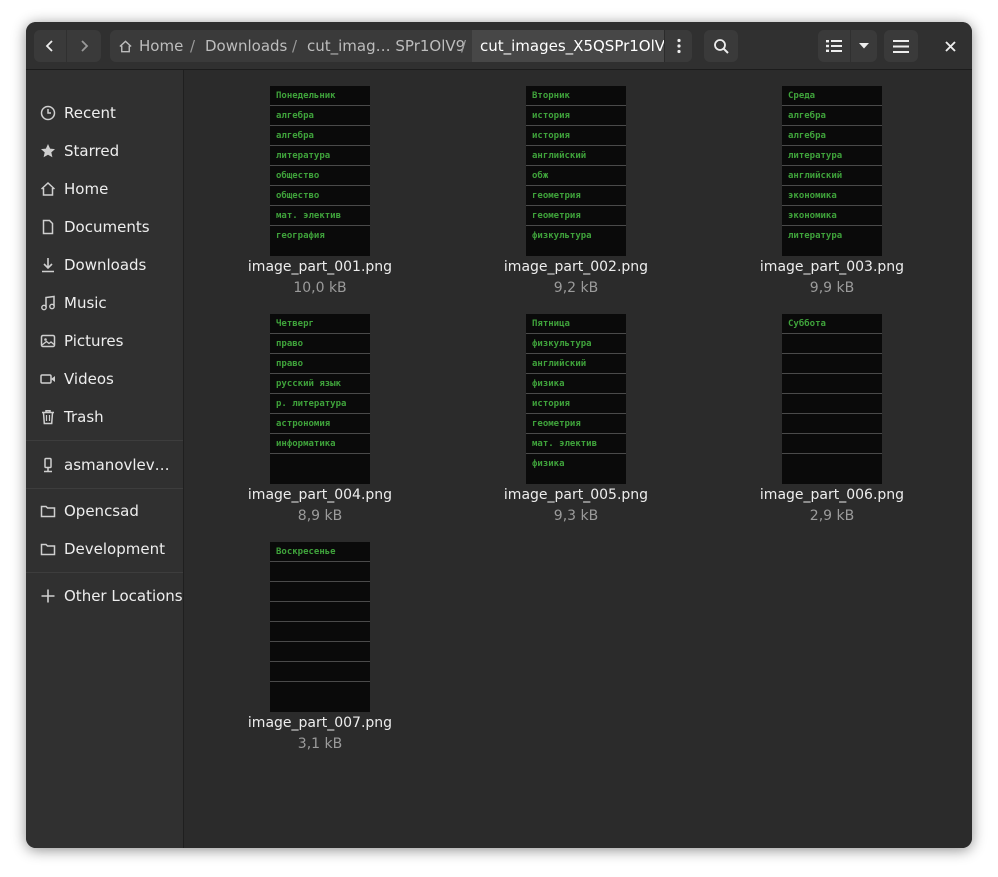 This screenshot has height=877, width=998. Describe the element at coordinates (89, 379) in the screenshot. I see `sidebar-item-label: Videos` at that location.